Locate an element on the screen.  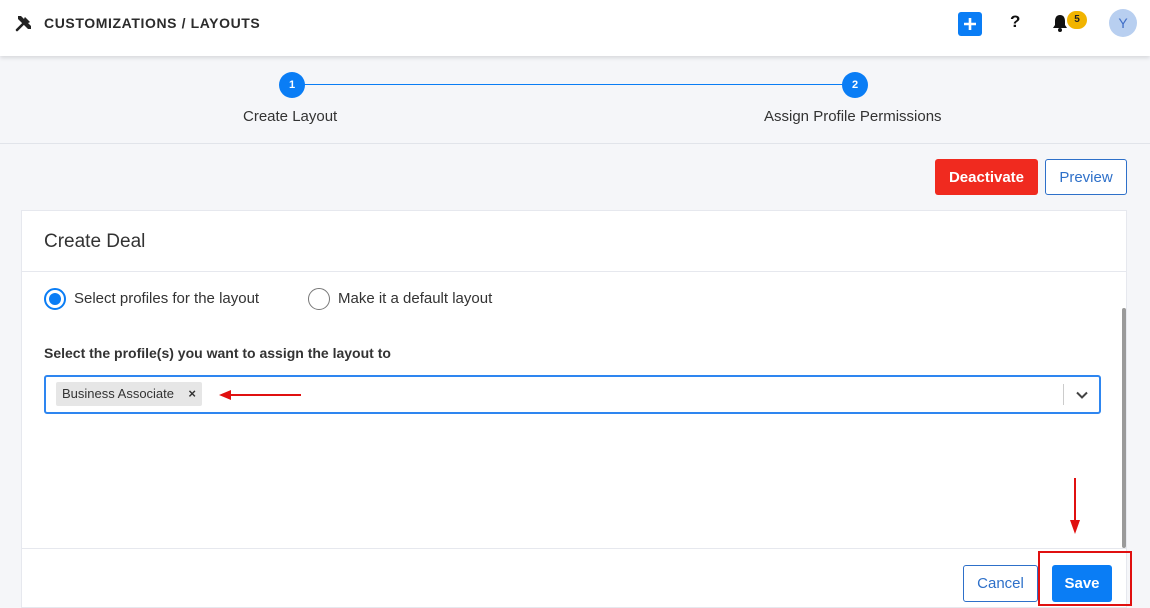
scrollbar is located at coordinates (1124, 428).